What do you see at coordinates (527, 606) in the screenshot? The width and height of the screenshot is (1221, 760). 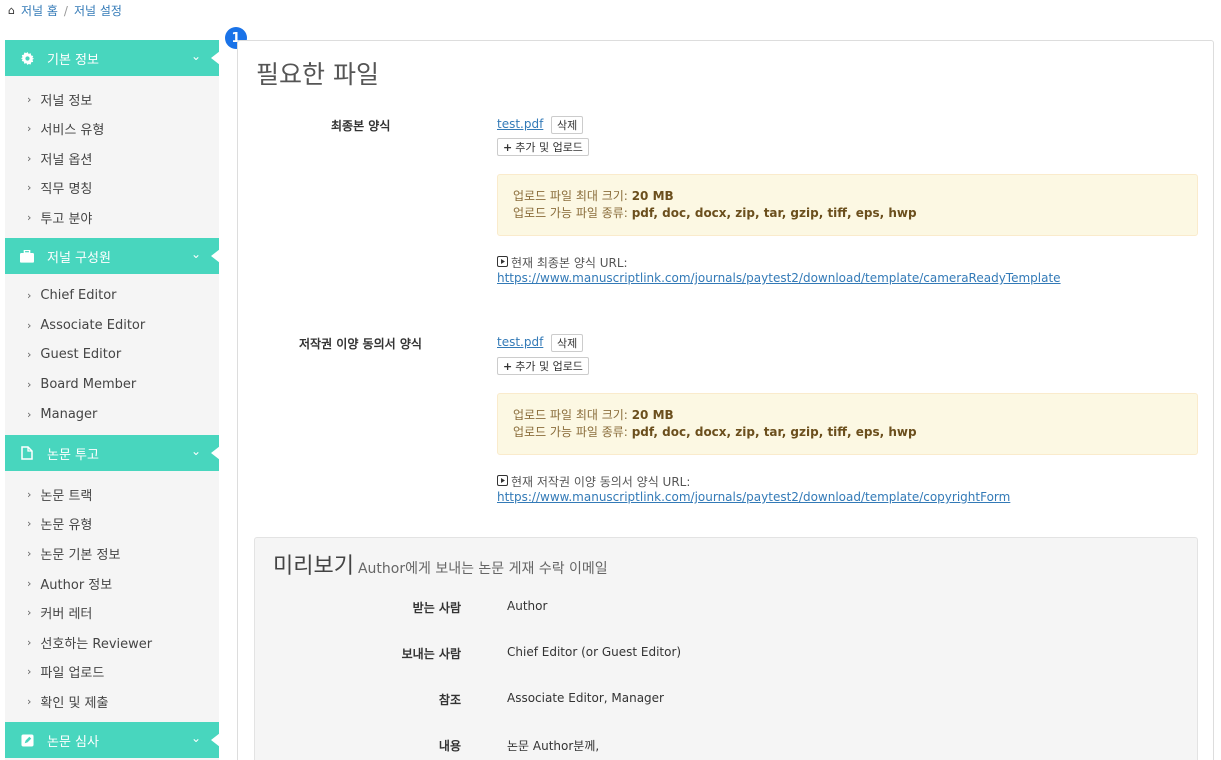 I see `preview-value-to: Author` at bounding box center [527, 606].